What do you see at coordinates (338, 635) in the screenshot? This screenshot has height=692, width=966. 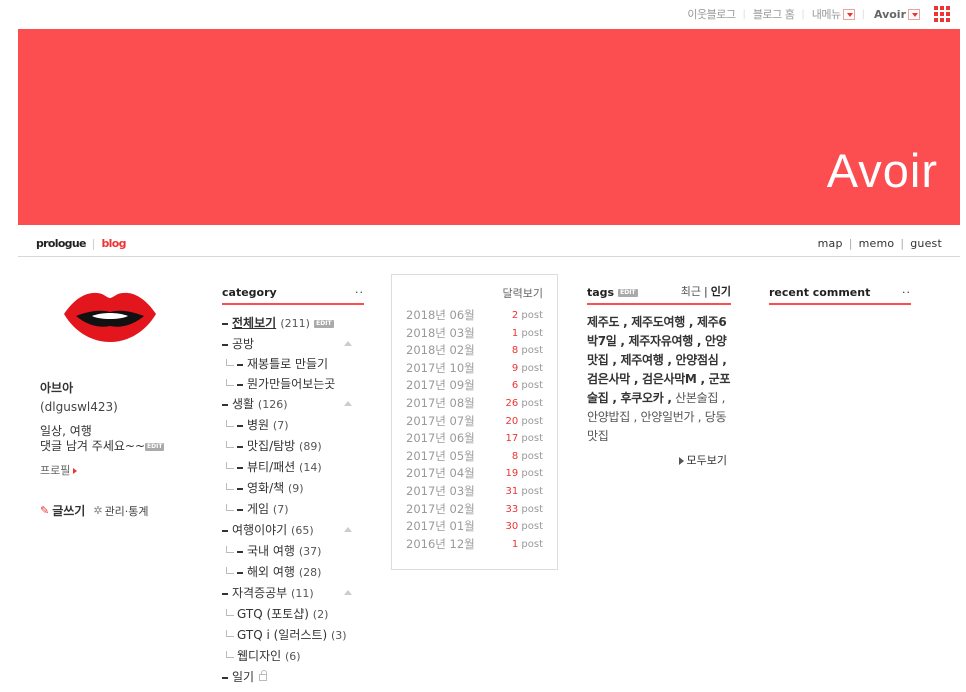 I see `category-count: (3)` at bounding box center [338, 635].